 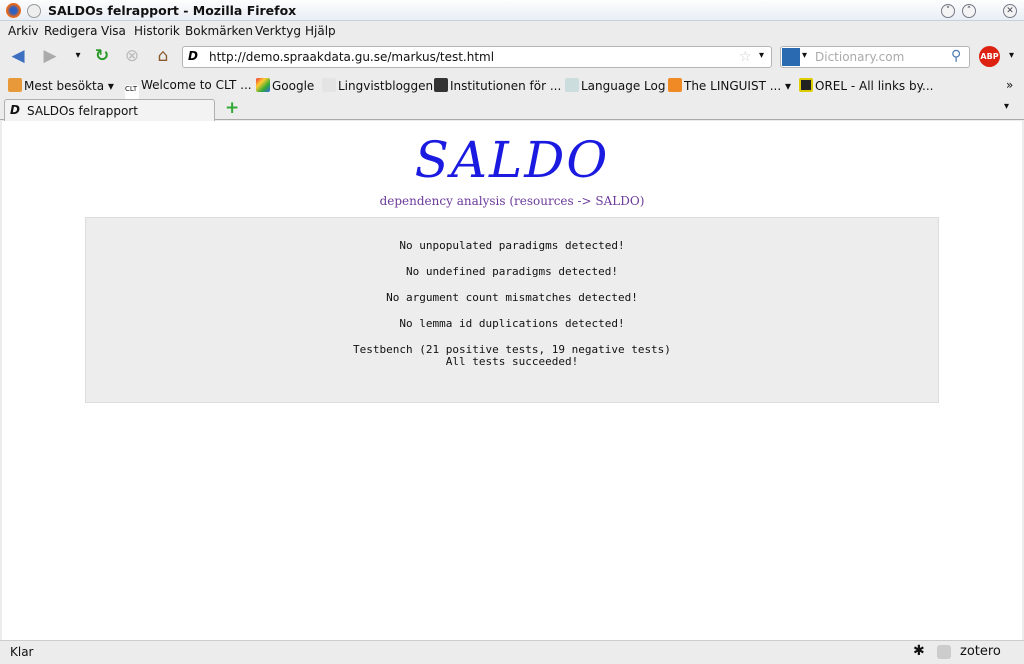 What do you see at coordinates (675, 85) in the screenshot?
I see `rss-icon` at bounding box center [675, 85].